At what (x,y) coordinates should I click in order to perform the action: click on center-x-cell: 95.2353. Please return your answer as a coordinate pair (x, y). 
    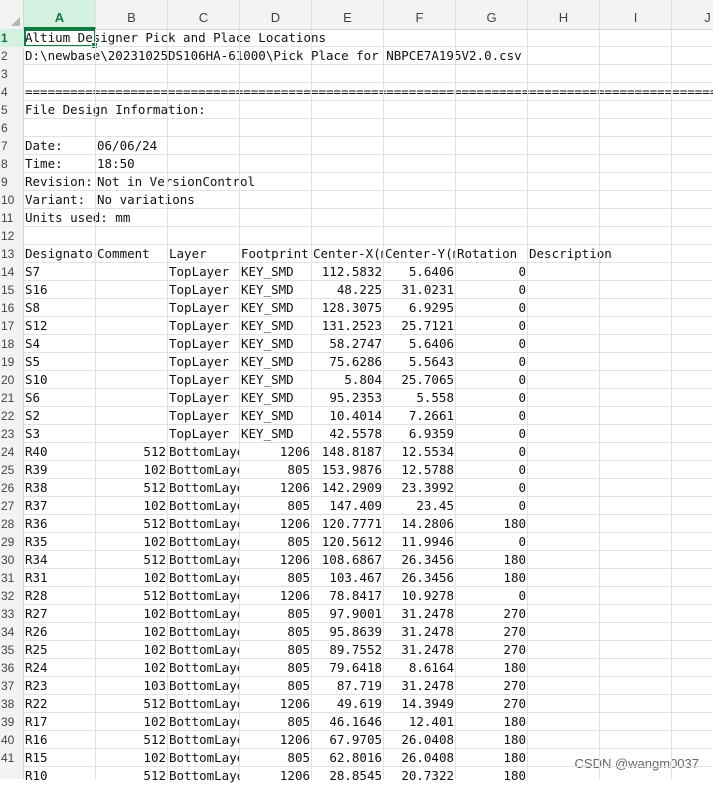
    Looking at the image, I should click on (347, 398).